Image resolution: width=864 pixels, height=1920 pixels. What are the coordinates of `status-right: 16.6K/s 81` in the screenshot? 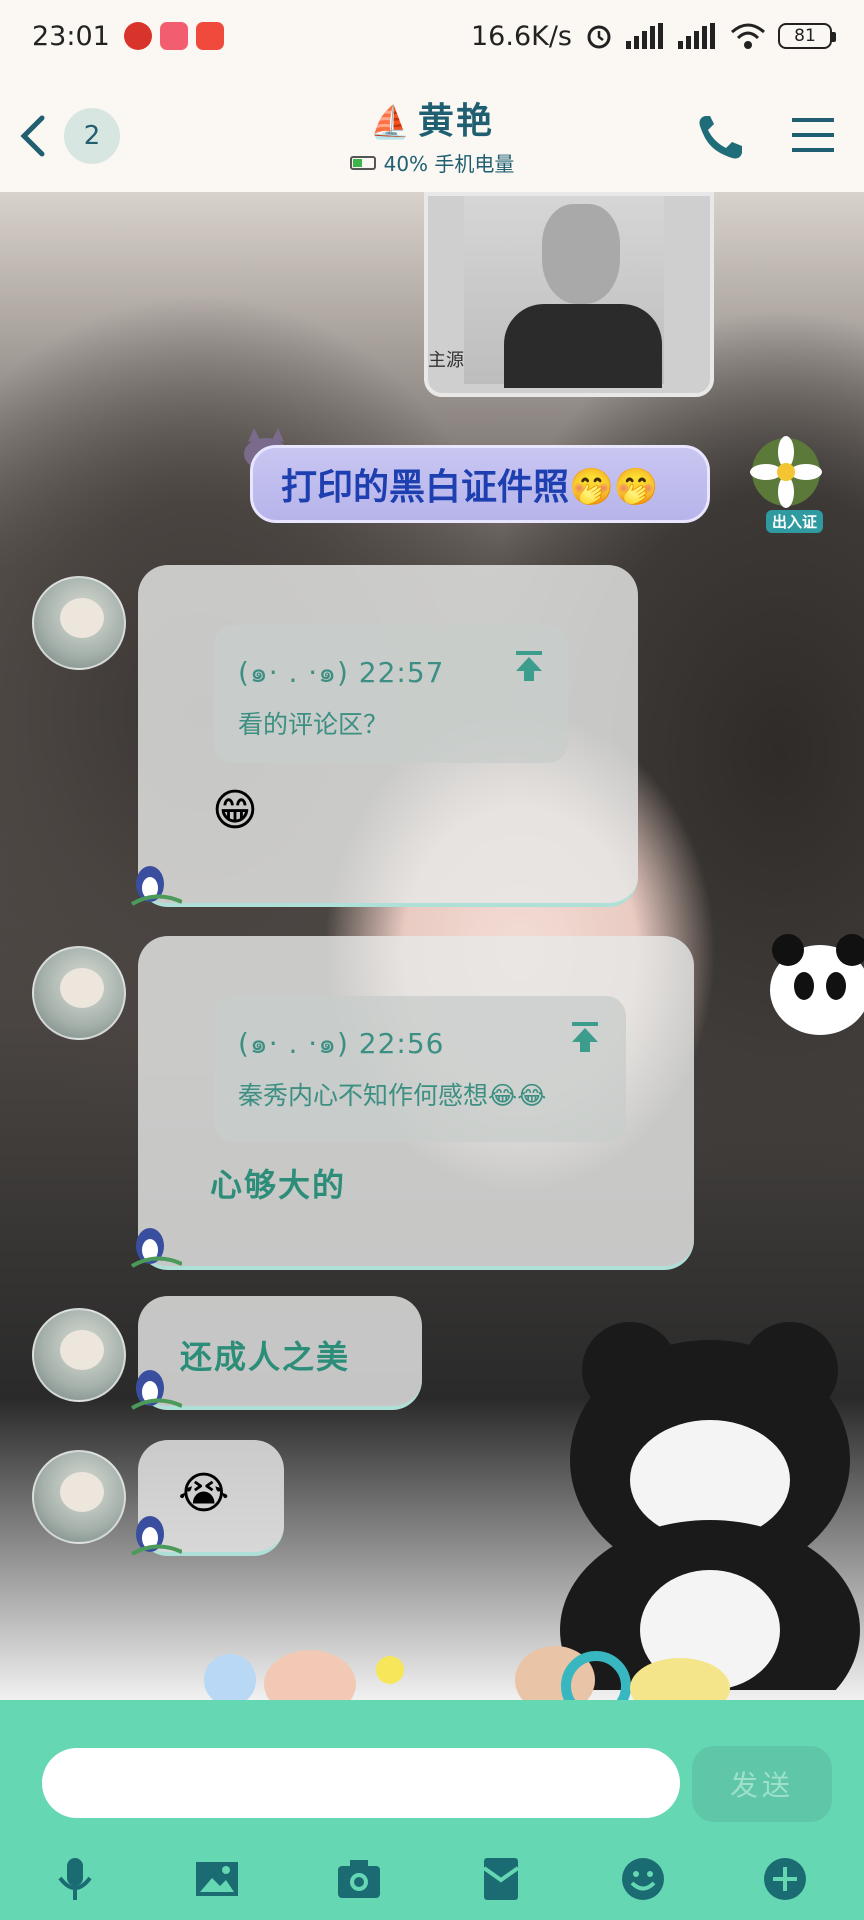 It's located at (653, 36).